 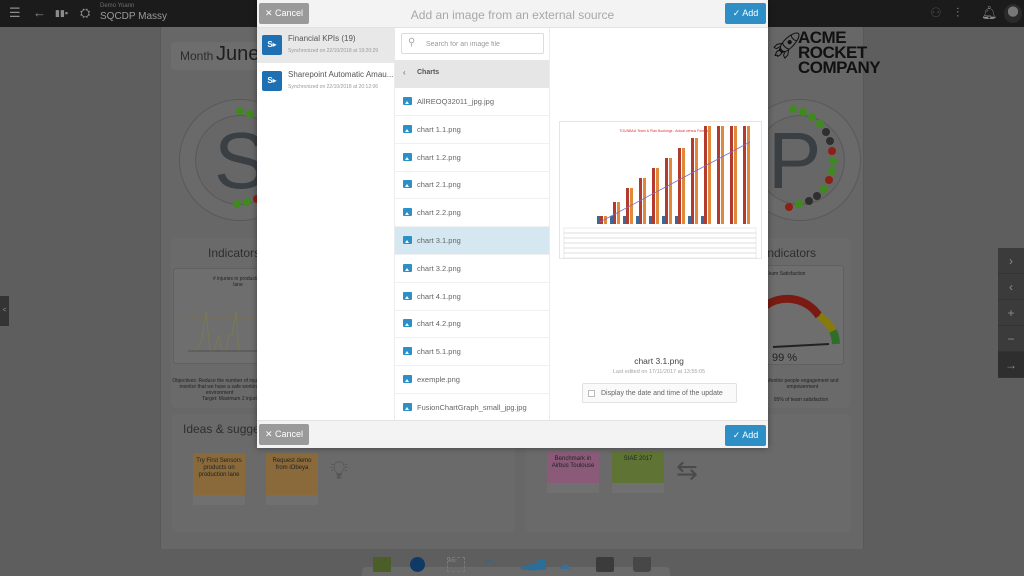 I want to click on file-item: chart 3.1.png, so click(x=472, y=241).